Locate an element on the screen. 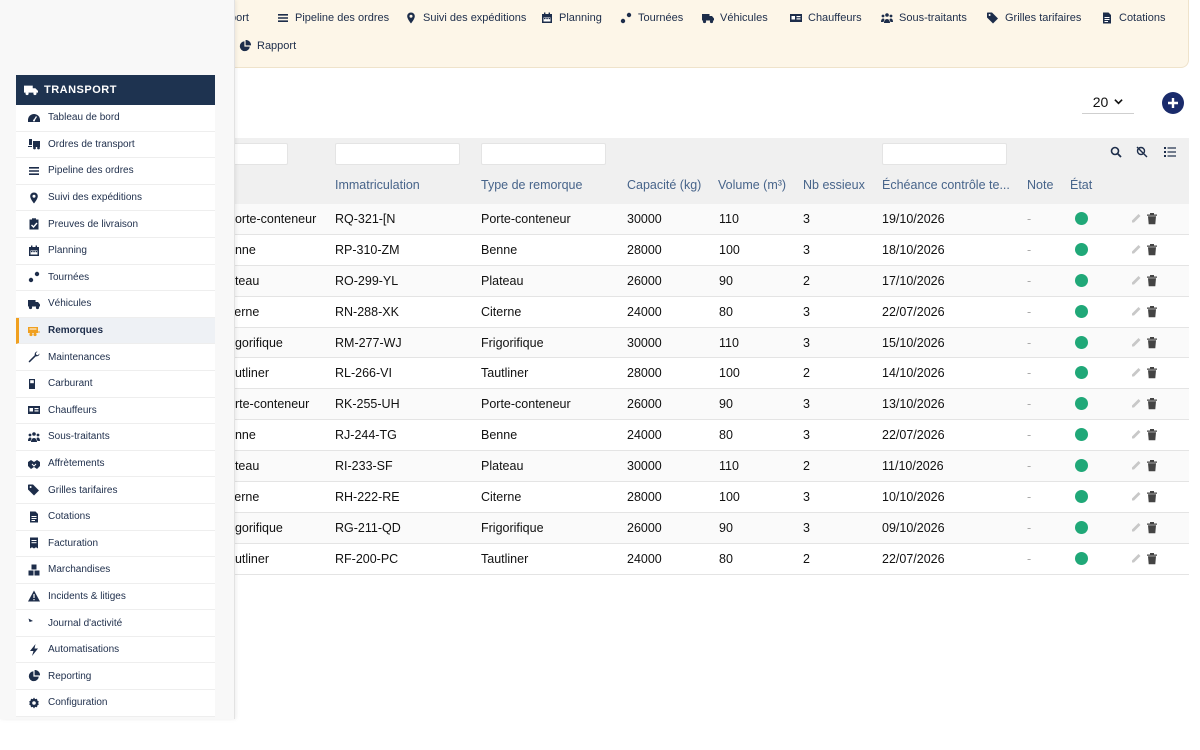 The height and width of the screenshot is (750, 1200). sidebar-item: Incidents & litiges is located at coordinates (115, 597).